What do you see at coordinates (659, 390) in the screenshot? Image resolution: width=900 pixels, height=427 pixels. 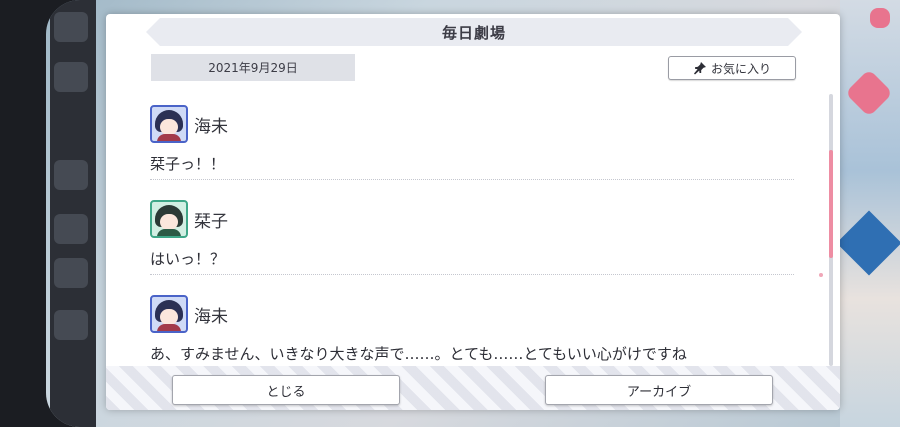 I see `archive-button: アーカイブ` at bounding box center [659, 390].